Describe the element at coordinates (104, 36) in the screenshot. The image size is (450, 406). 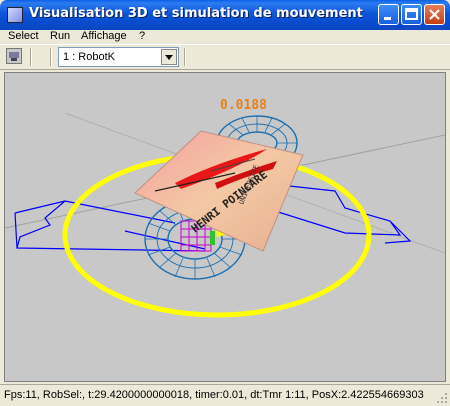
I see `menu-affichage: Affichage` at that location.